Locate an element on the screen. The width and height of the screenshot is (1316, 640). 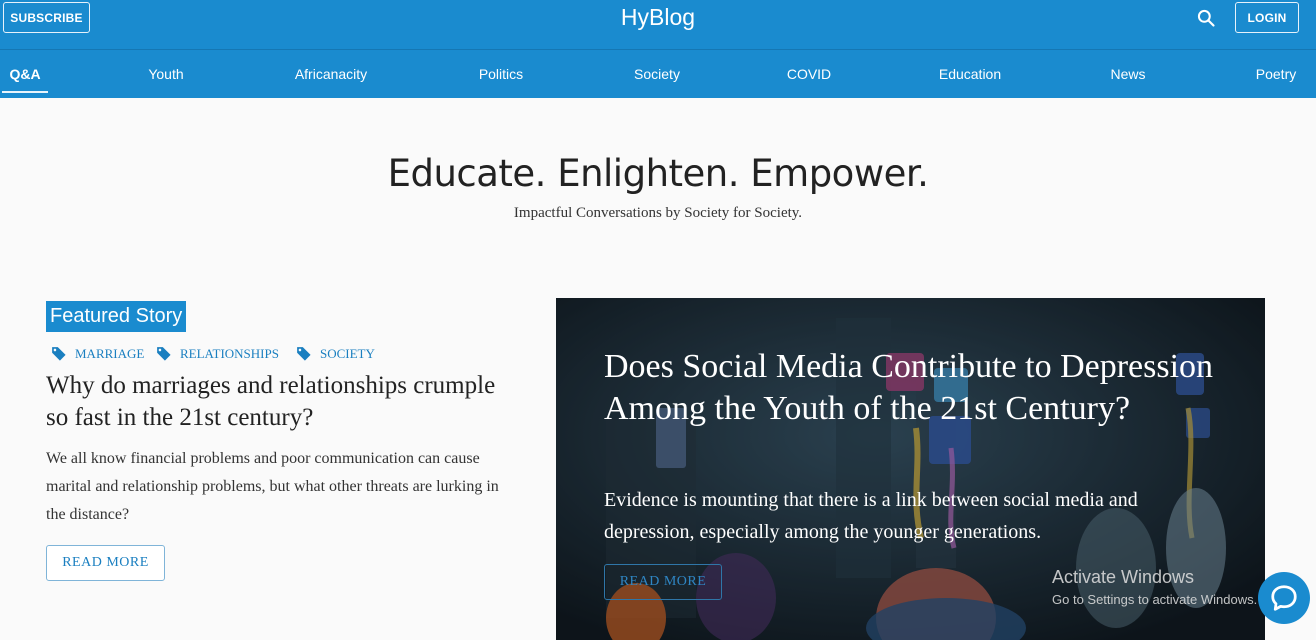
featured-read-more-button: READ MORE is located at coordinates (105, 563).